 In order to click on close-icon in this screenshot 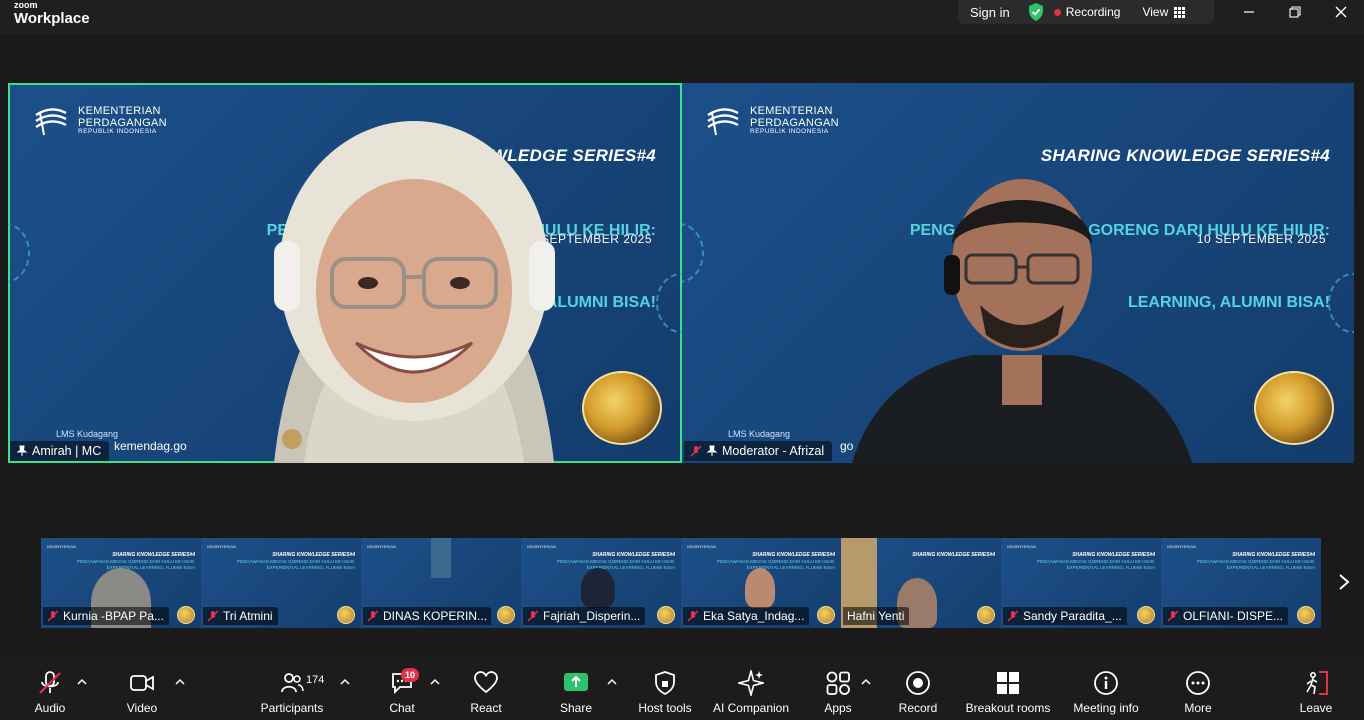, I will do `click(1341, 12)`.